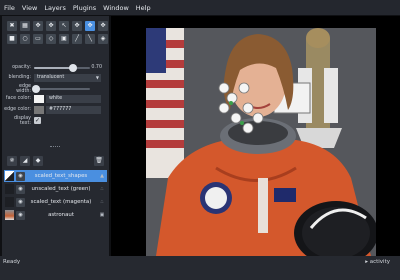 This screenshot has width=400, height=280. I want to click on menu-help: Help, so click(143, 8).